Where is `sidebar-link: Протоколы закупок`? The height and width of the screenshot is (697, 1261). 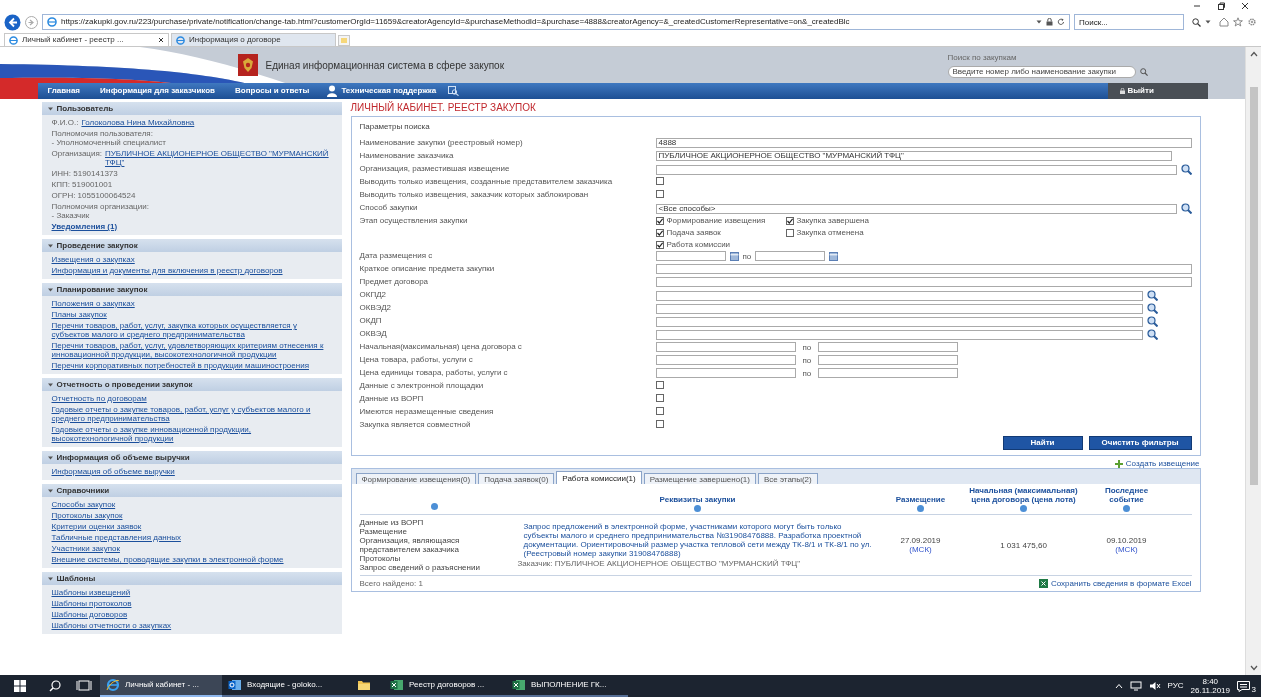
sidebar-link: Протоколы закупок is located at coordinates (191, 515).